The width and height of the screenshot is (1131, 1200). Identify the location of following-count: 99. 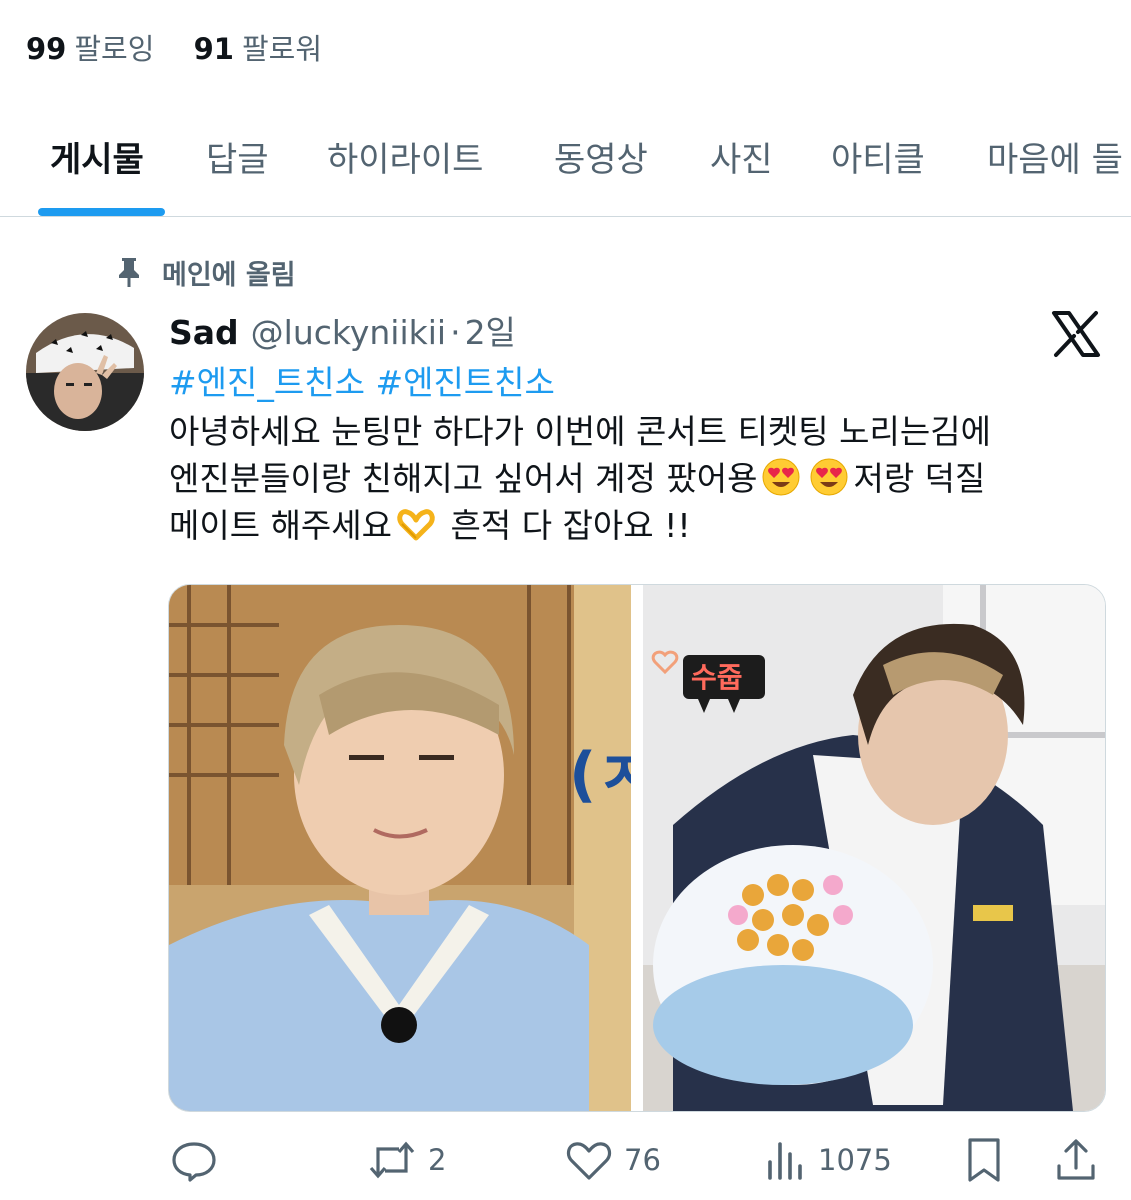
(46, 49).